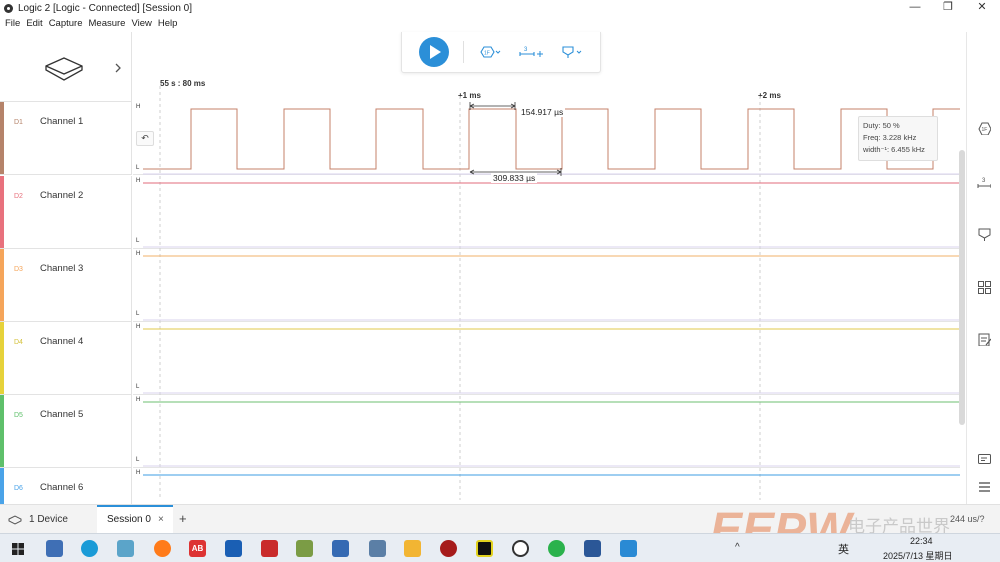 The image size is (1000, 562). Describe the element at coordinates (915, 8) in the screenshot. I see `minimize-button: —` at that location.